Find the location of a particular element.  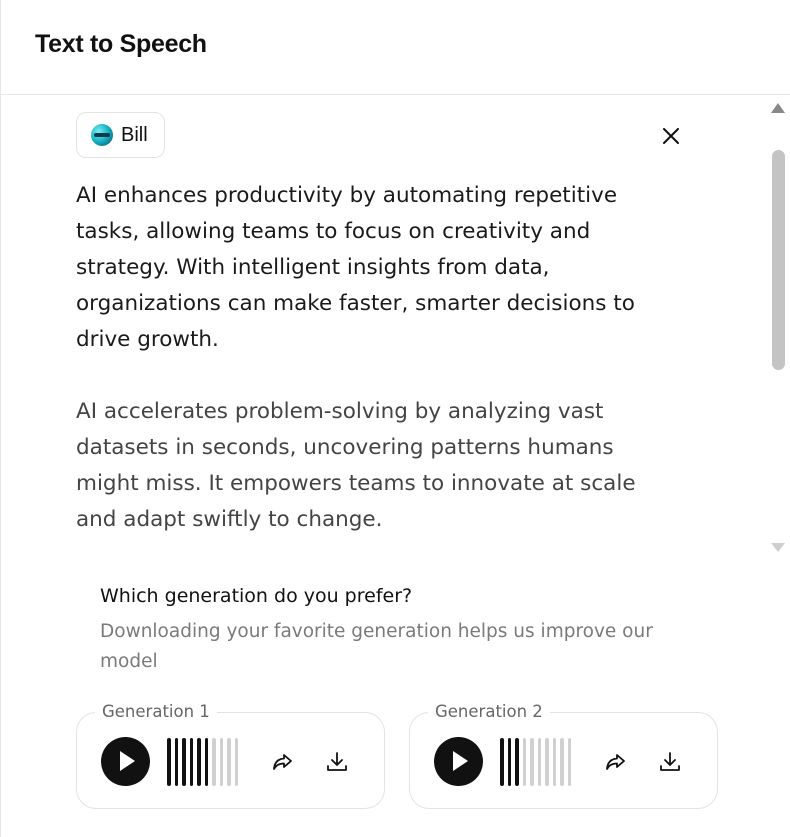

close-button is located at coordinates (671, 136).